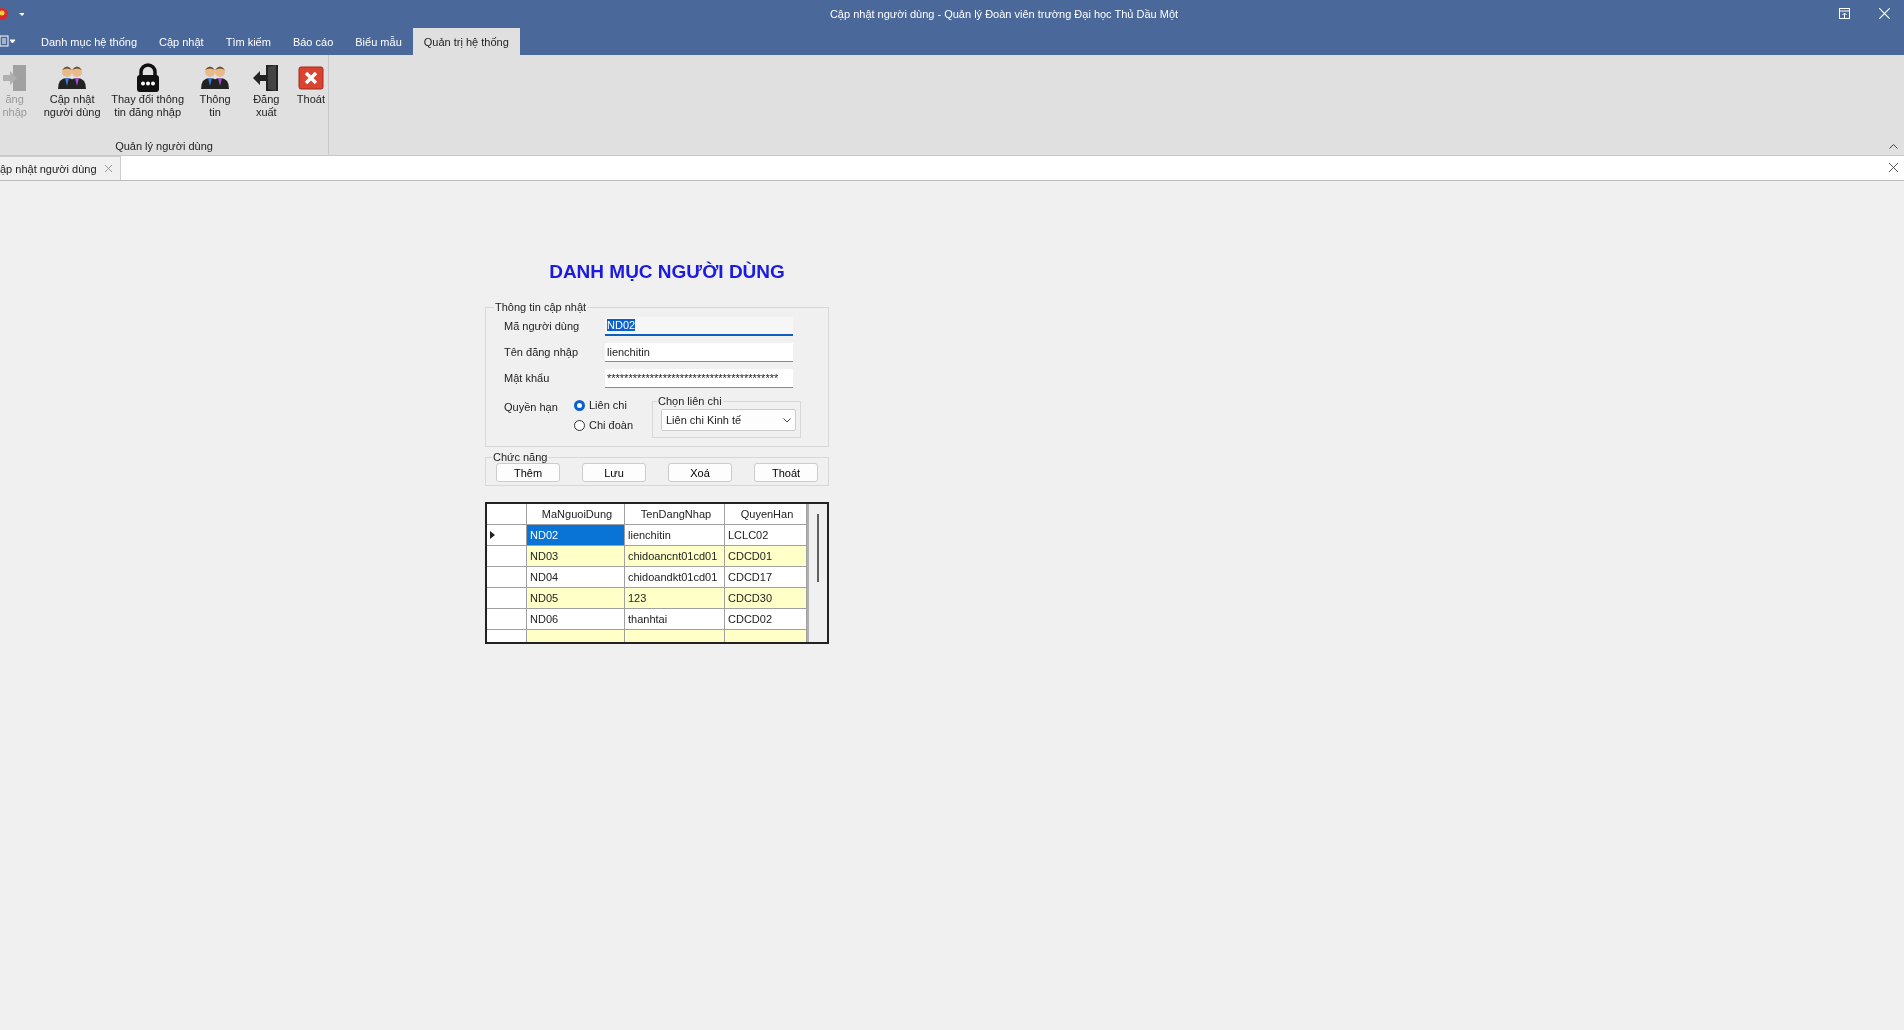 This screenshot has width=1904, height=1030. I want to click on radio-button: Chi đoàn, so click(613, 425).